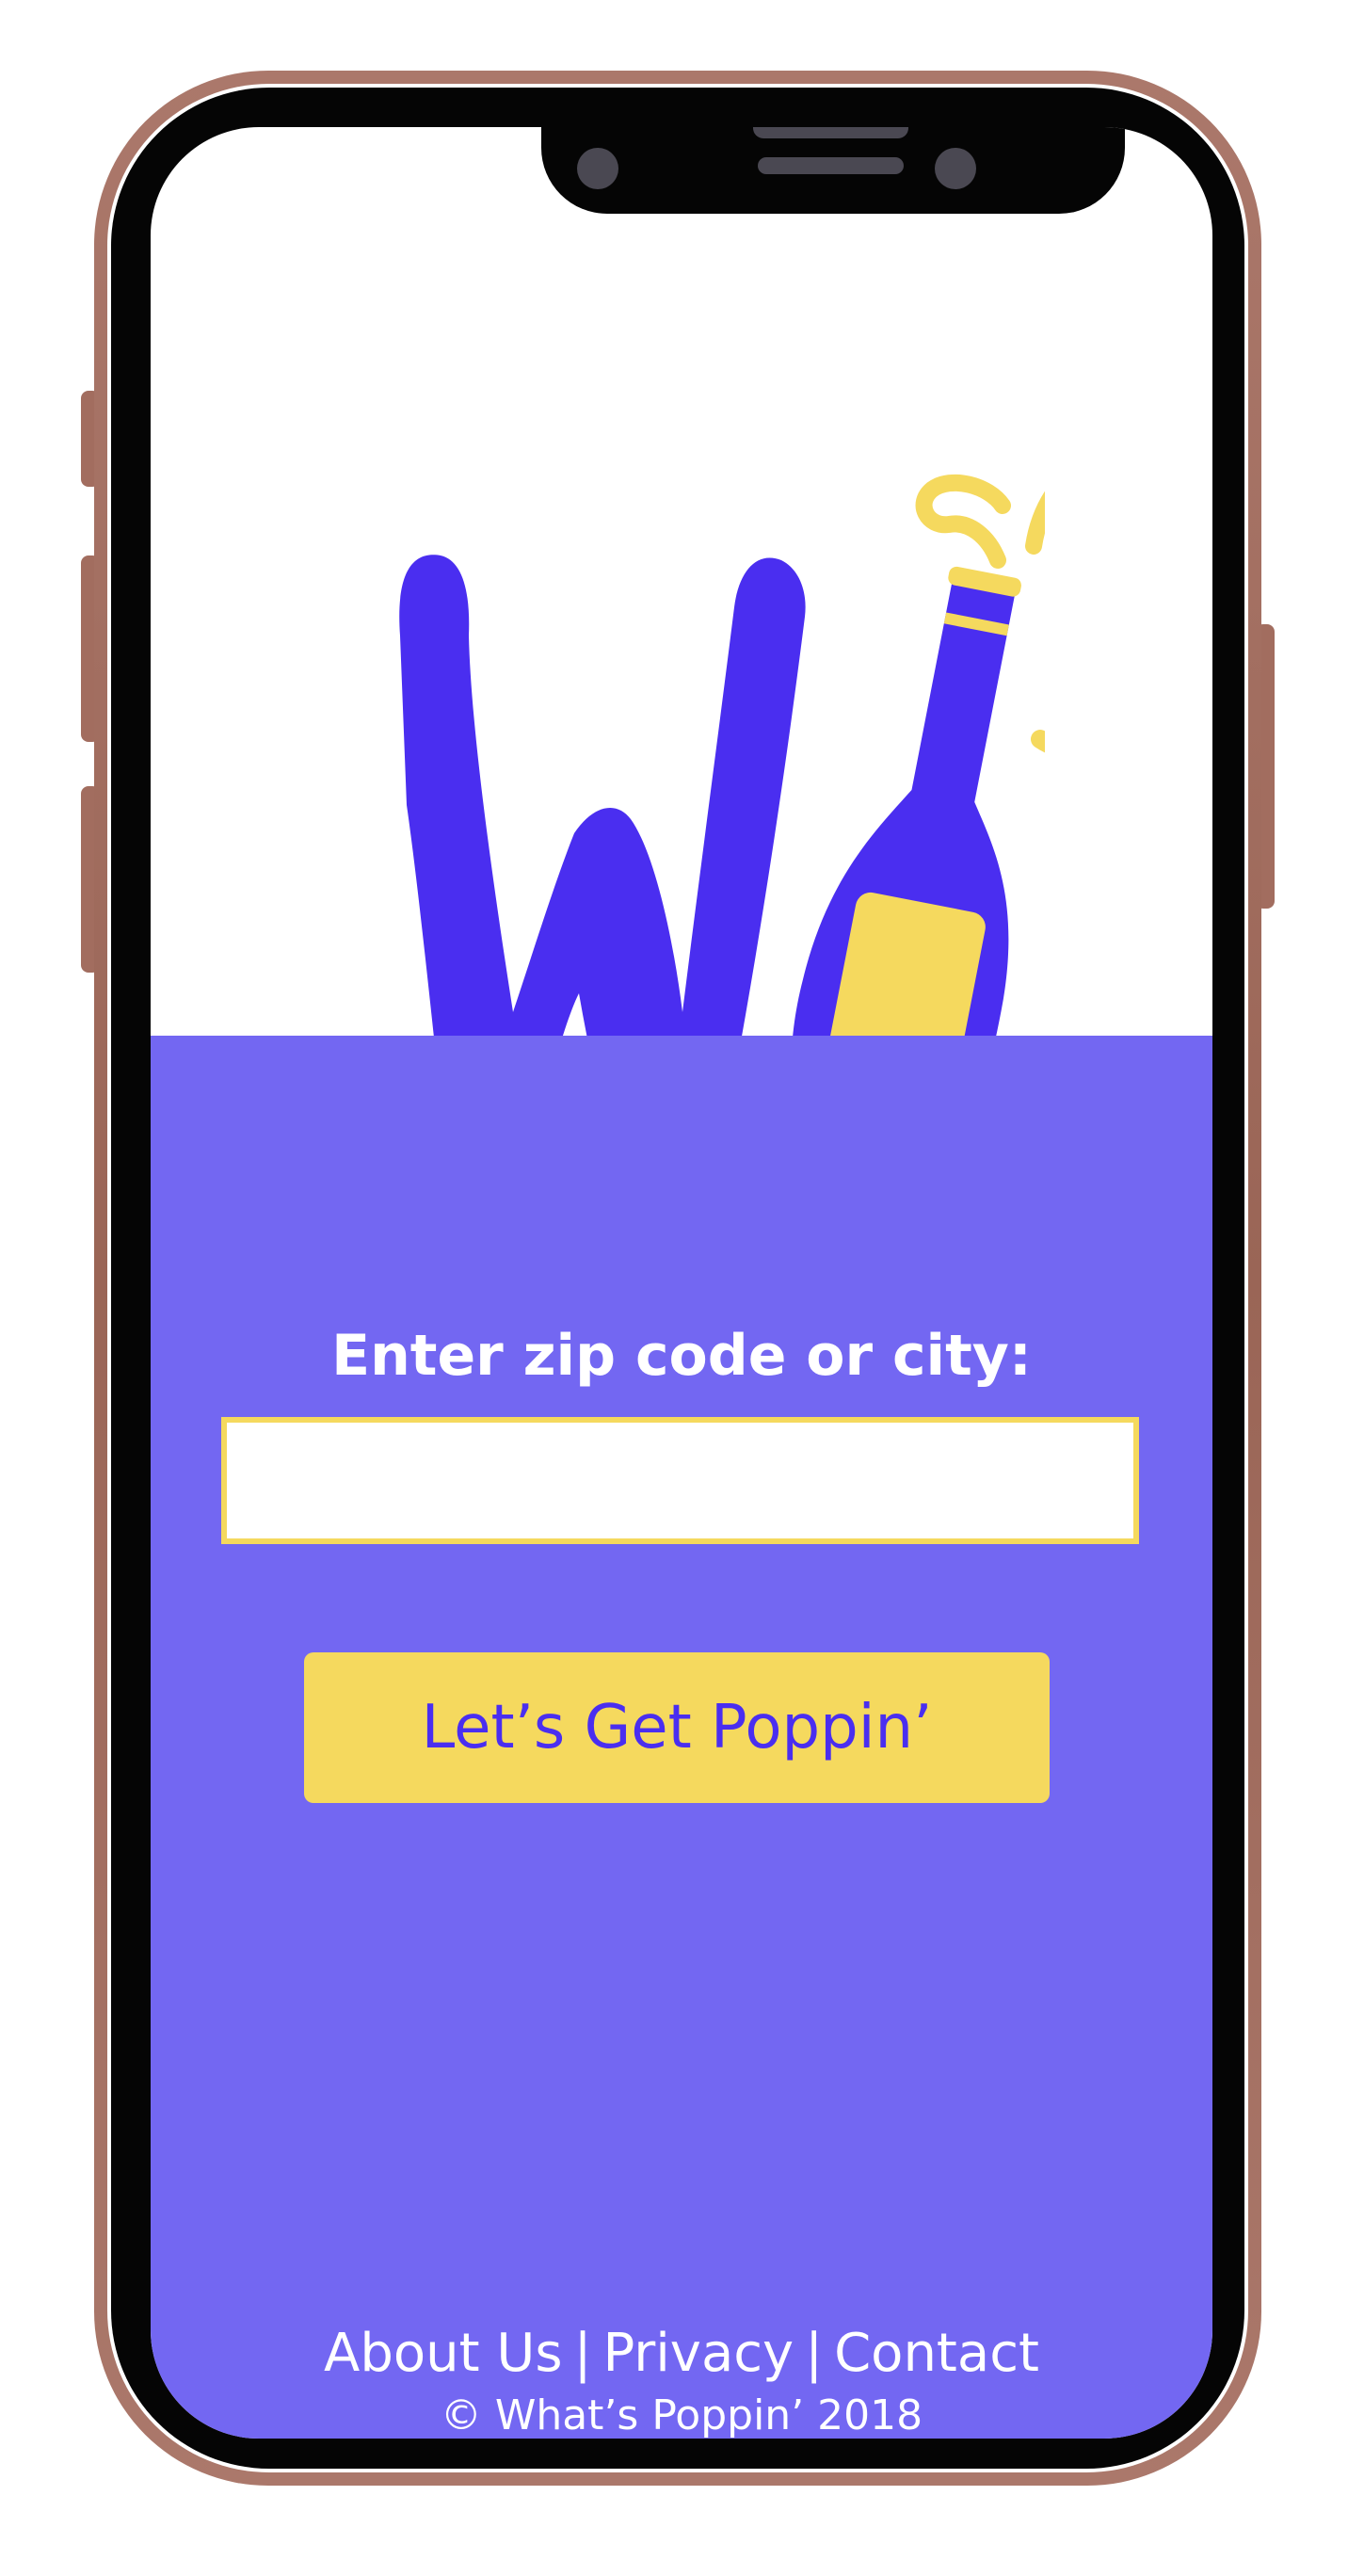  Describe the element at coordinates (443, 2353) in the screenshot. I see `footer-link-about-us: About Us` at that location.